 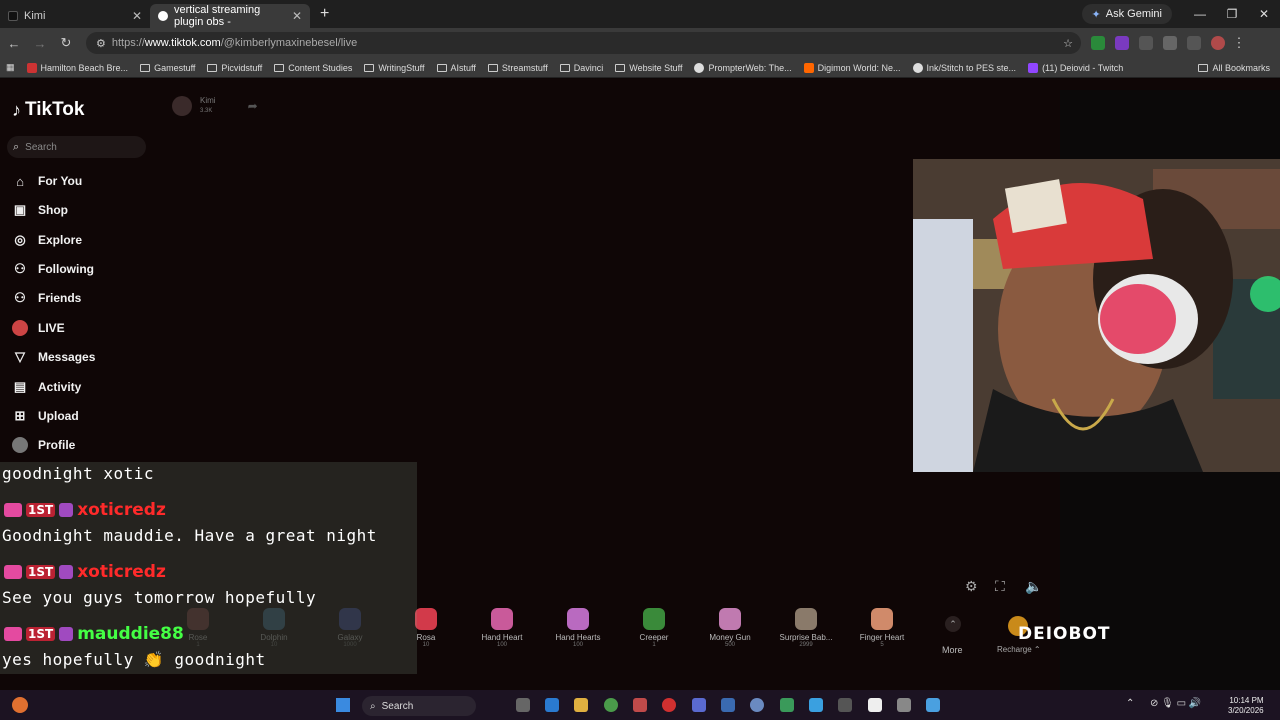 I want to click on twitch-icon, so click(x=1033, y=67).